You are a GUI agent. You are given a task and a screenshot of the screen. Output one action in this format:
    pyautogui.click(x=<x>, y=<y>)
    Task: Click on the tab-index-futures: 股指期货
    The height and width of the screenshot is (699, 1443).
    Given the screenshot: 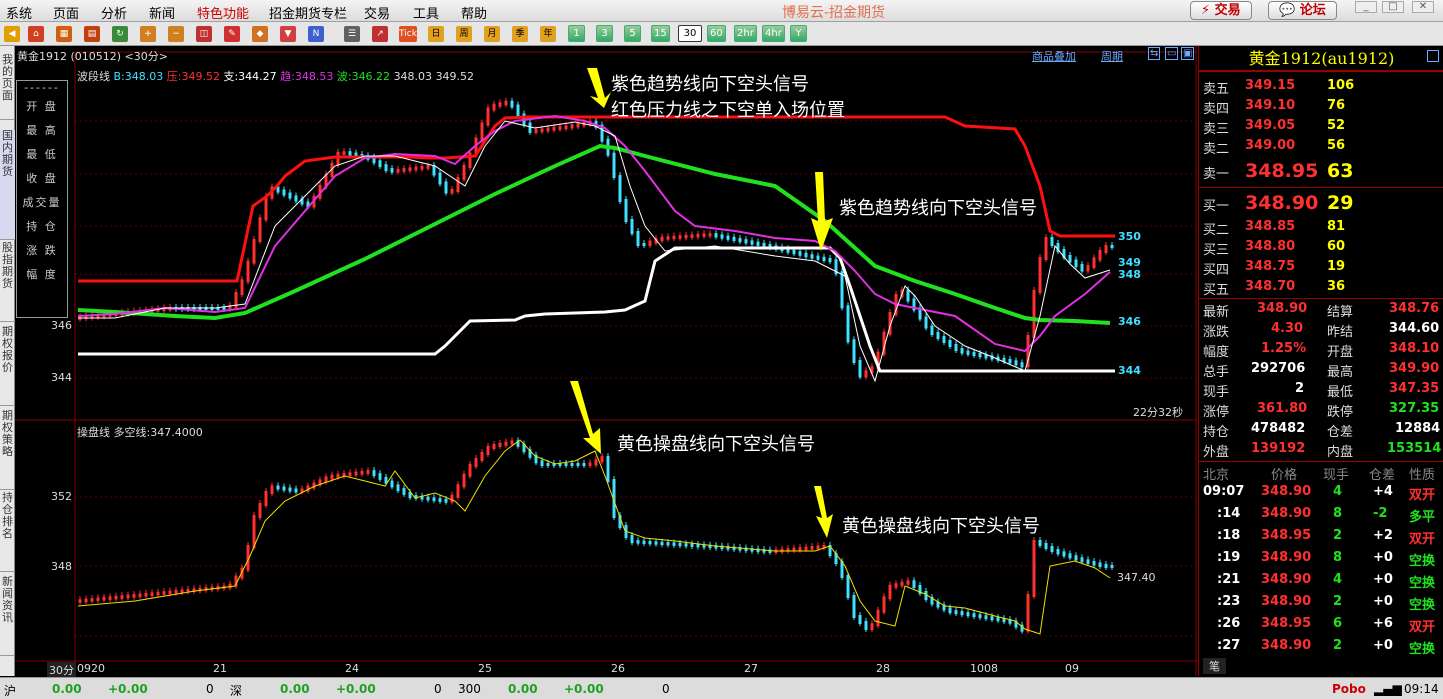 What is the action you would take?
    pyautogui.click(x=7, y=282)
    